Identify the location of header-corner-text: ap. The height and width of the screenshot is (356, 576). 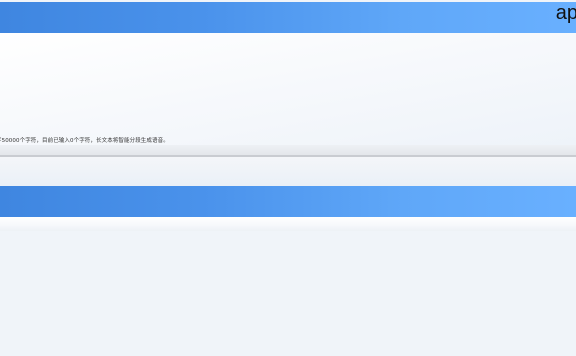
(565, 13).